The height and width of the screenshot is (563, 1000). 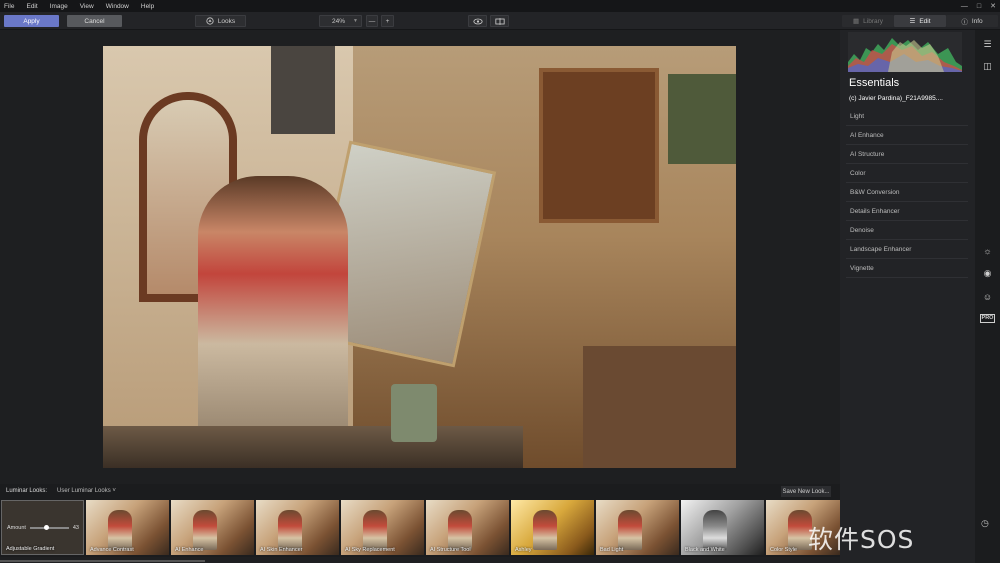 I want to click on layers-icon: ☰, so click(x=987, y=44).